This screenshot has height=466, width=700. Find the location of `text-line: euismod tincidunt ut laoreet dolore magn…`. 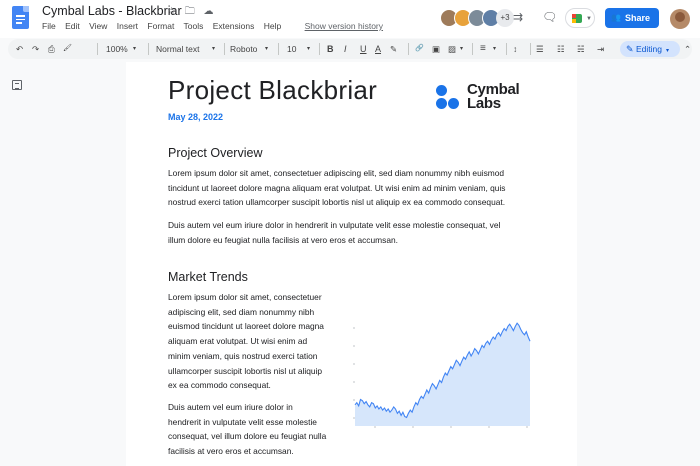

text-line: euismod tincidunt ut laoreet dolore magn… is located at coordinates (246, 326).